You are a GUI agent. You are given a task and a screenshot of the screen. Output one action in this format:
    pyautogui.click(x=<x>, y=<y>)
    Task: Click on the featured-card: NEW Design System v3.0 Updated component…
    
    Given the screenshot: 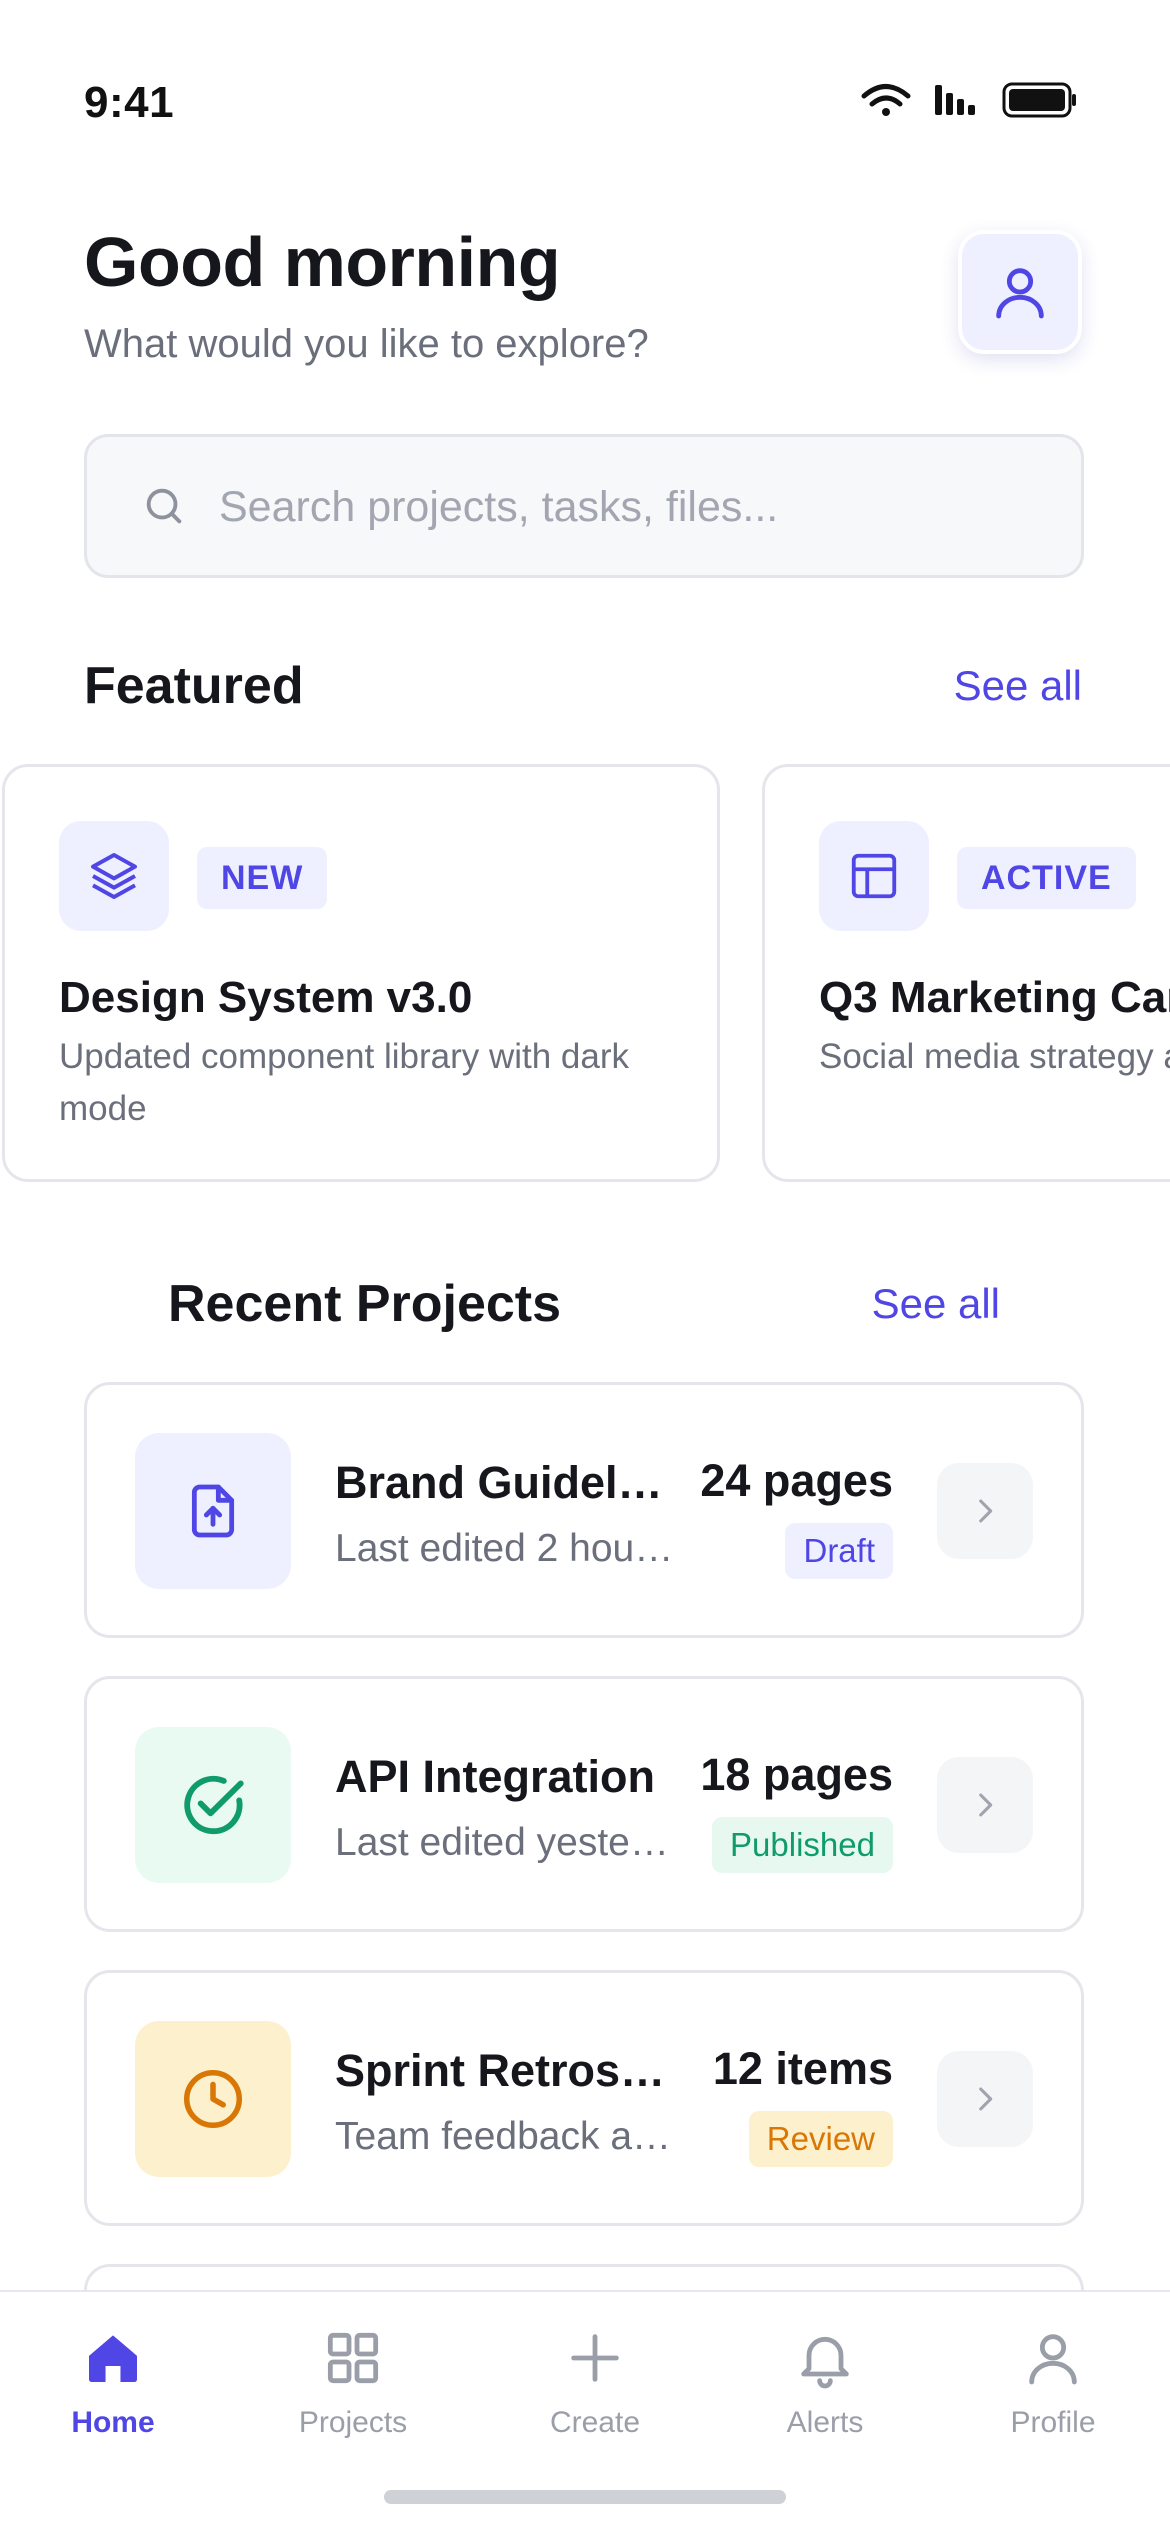 What is the action you would take?
    pyautogui.click(x=361, y=973)
    